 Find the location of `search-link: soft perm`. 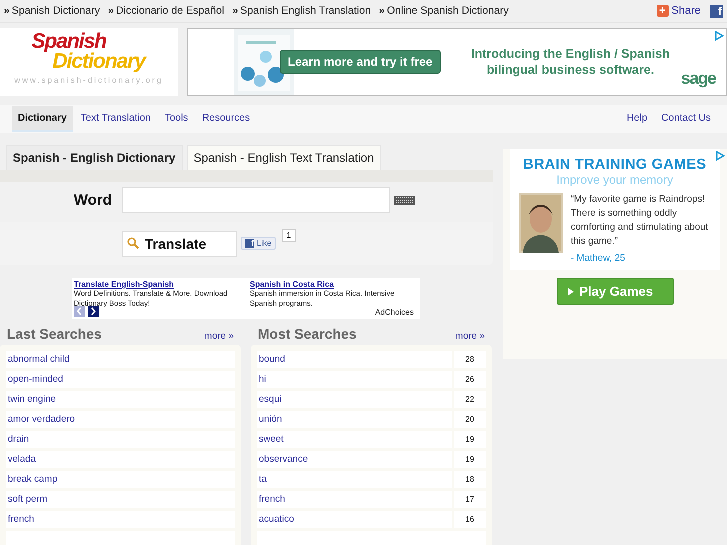

search-link: soft perm is located at coordinates (120, 499).